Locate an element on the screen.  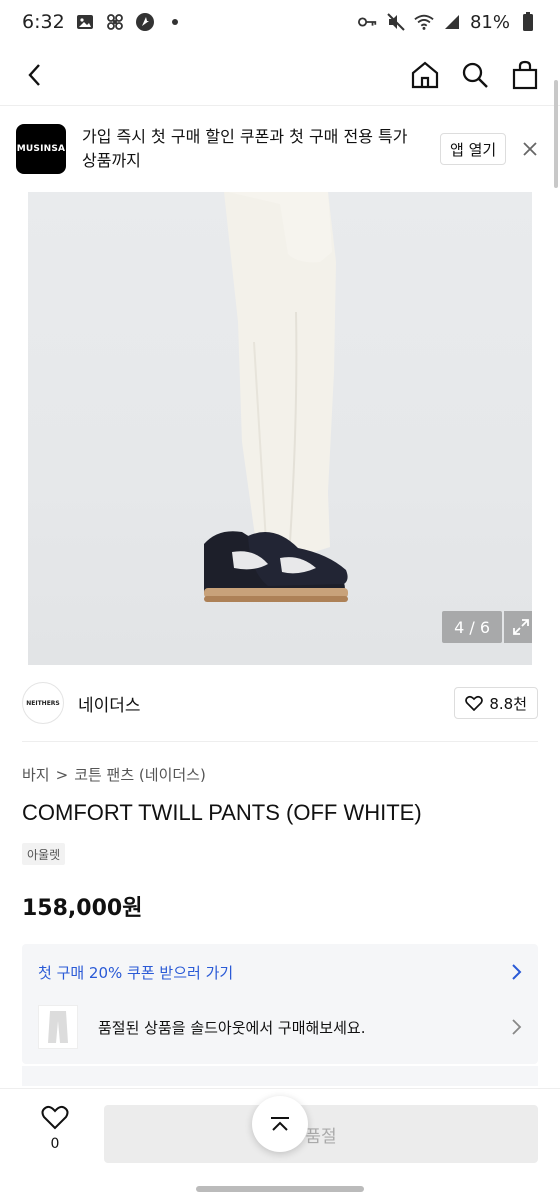
expand-image-button is located at coordinates (518, 627).